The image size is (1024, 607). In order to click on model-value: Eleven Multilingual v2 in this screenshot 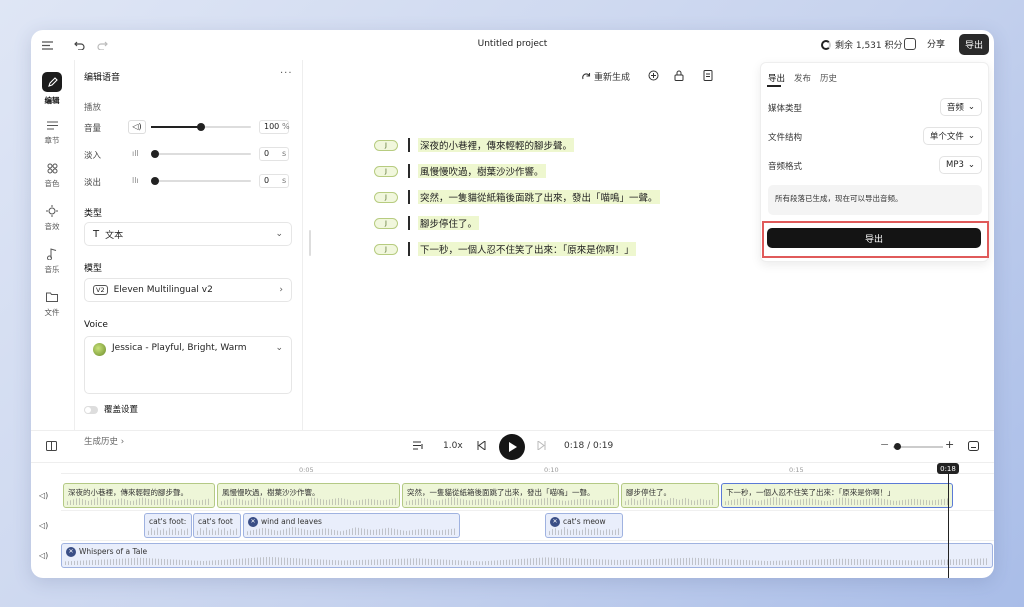, I will do `click(163, 290)`.